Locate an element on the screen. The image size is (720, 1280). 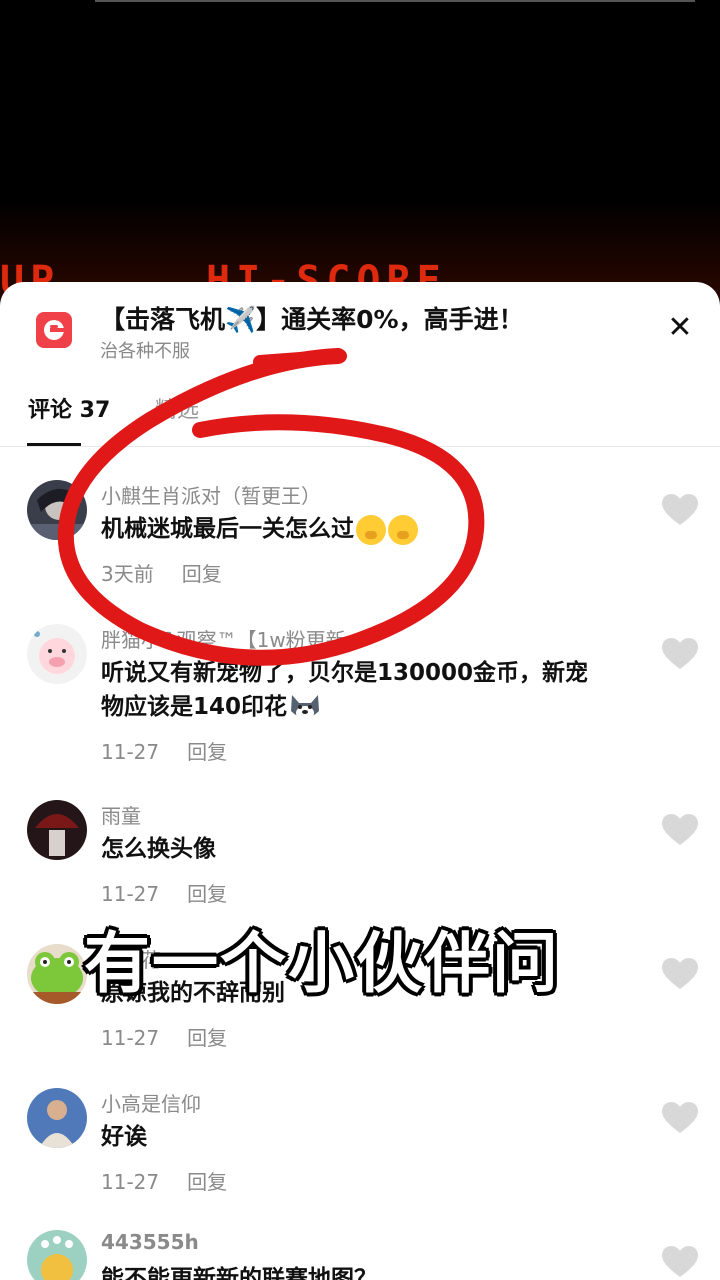
comment-author: 443555h is located at coordinates (150, 1242).